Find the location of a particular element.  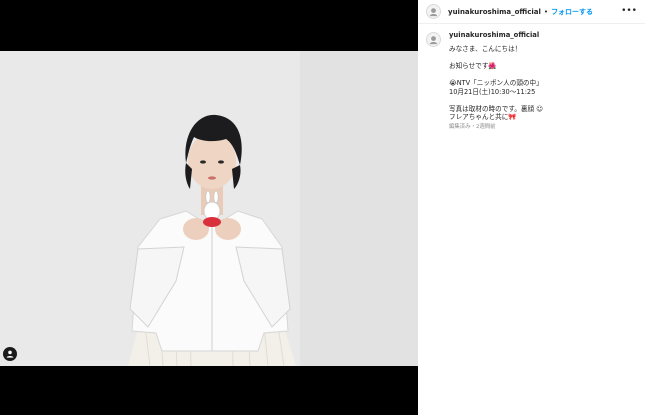

avatar is located at coordinates (433, 11).